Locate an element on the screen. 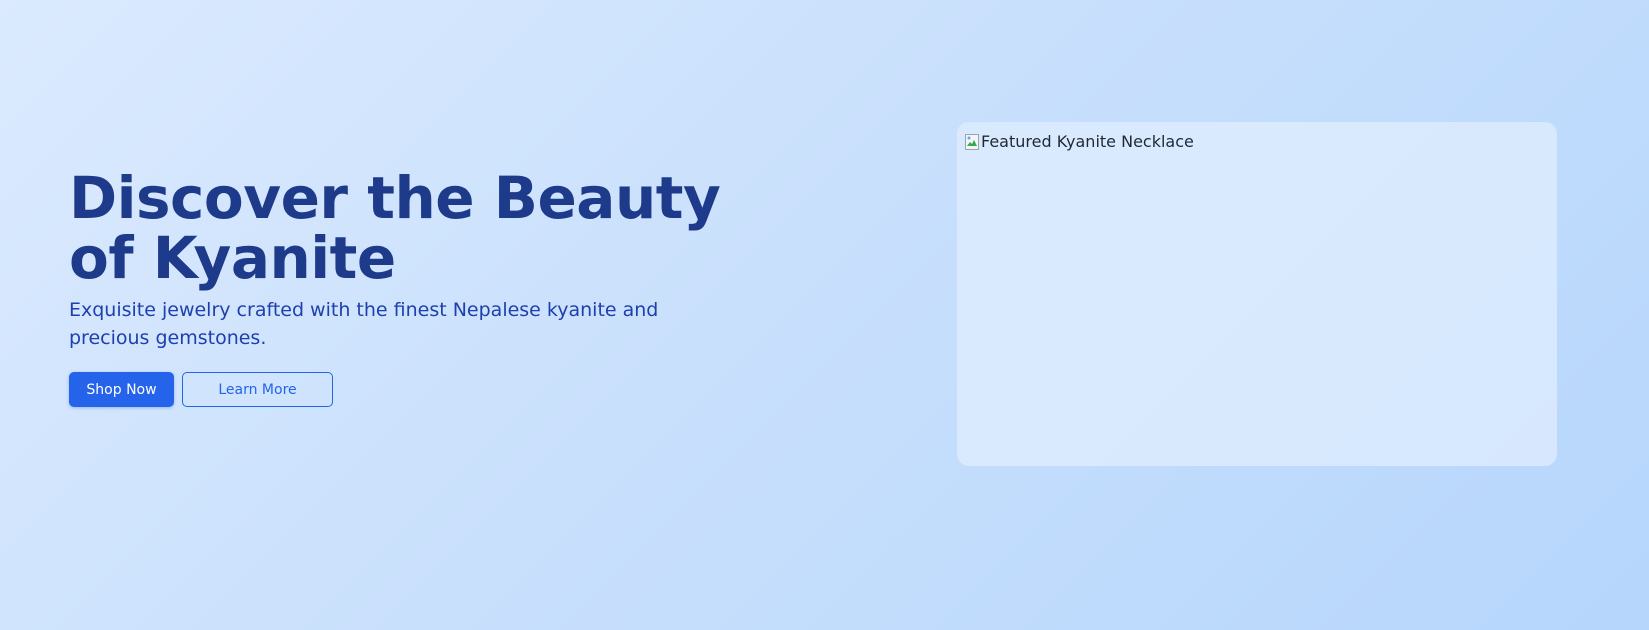  shop-now-button: Shop Now is located at coordinates (121, 389).